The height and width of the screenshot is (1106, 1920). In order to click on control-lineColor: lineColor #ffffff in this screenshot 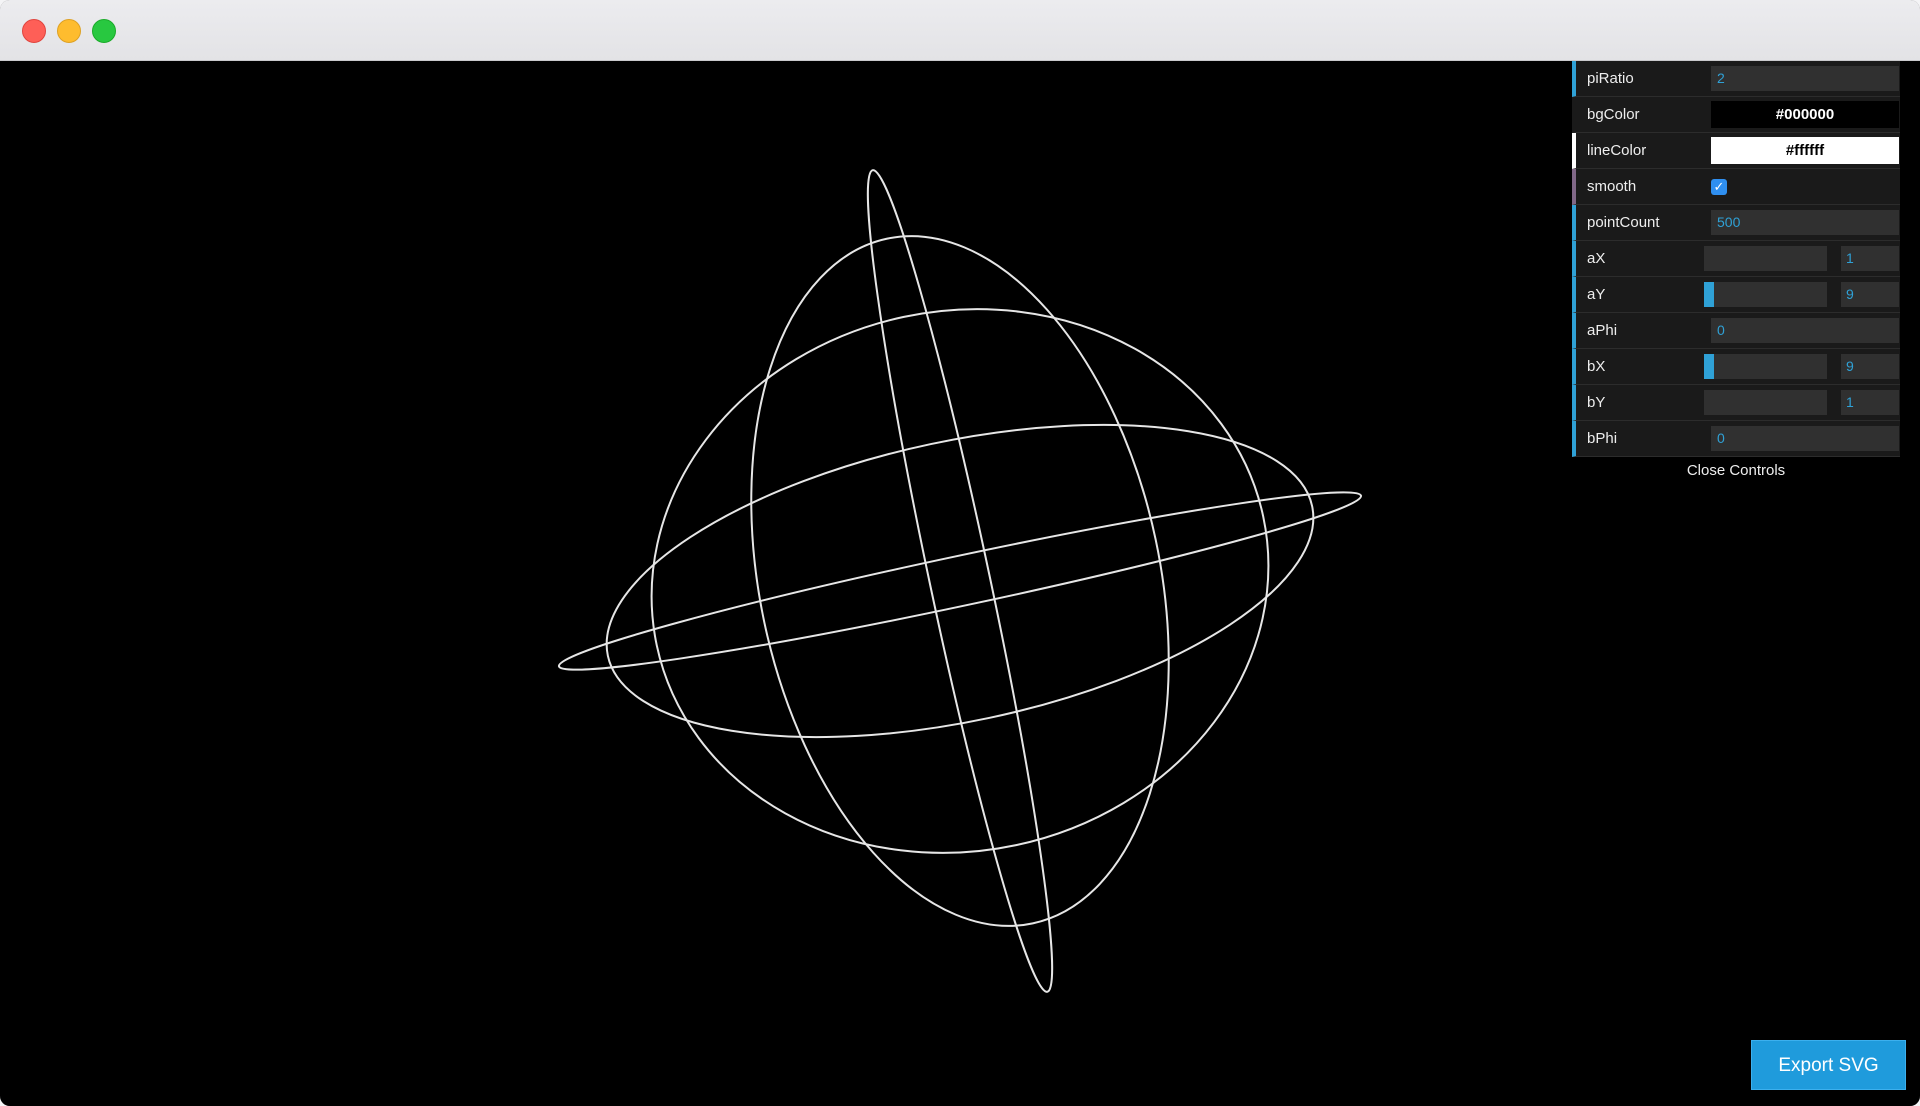, I will do `click(1736, 151)`.